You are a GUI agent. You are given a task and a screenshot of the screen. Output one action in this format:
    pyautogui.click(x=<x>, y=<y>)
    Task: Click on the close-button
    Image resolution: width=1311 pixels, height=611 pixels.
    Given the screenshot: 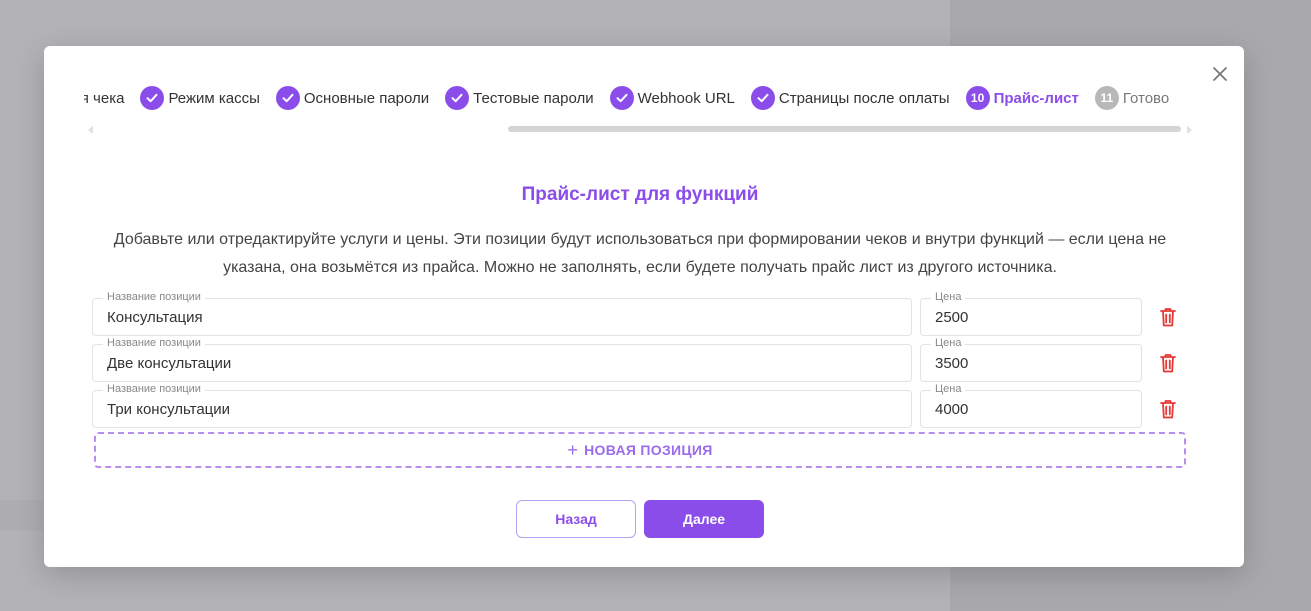 What is the action you would take?
    pyautogui.click(x=1220, y=74)
    